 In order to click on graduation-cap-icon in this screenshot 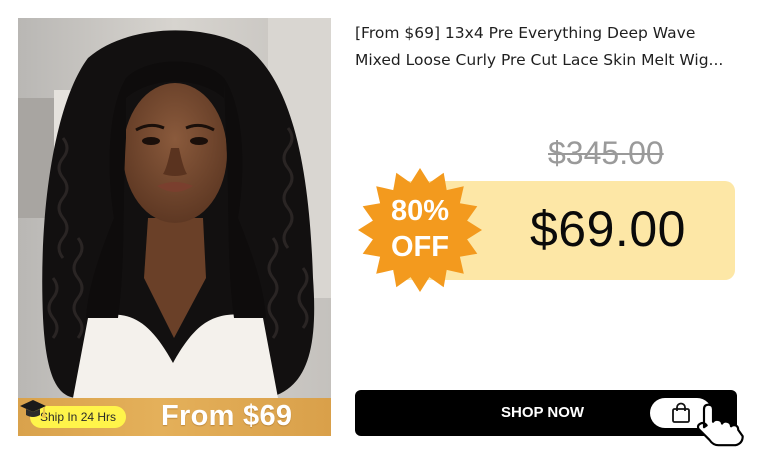, I will do `click(33, 409)`.